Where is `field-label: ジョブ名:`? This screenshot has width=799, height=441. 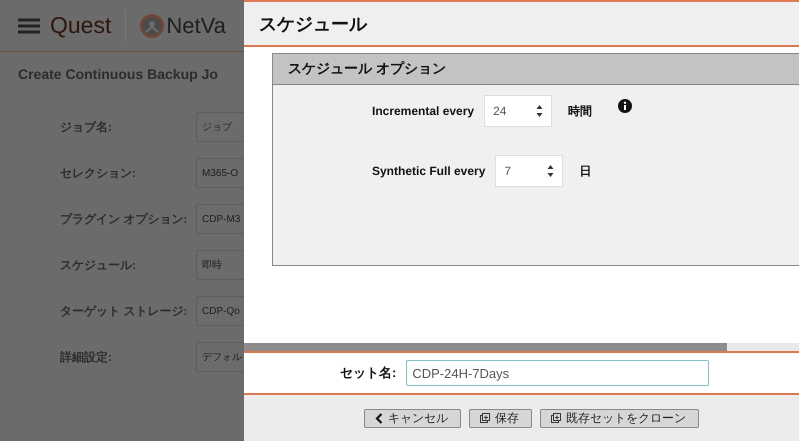 field-label: ジョブ名: is located at coordinates (86, 127).